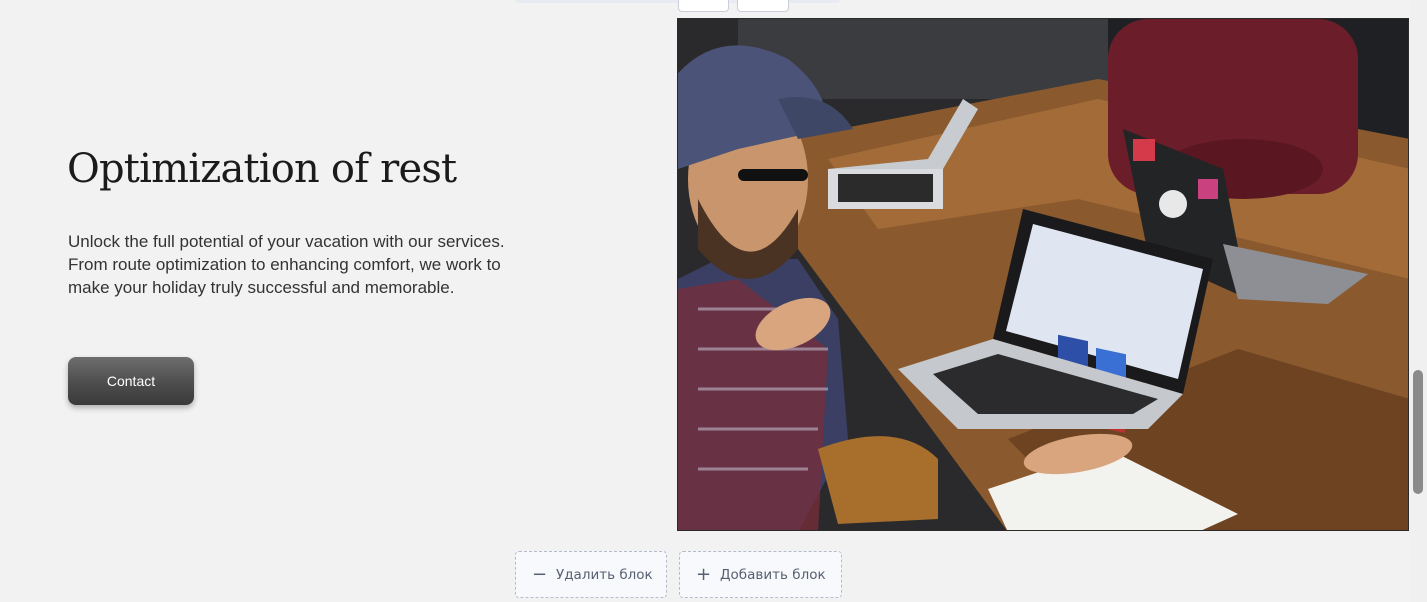 The width and height of the screenshot is (1427, 602). I want to click on minus-icon: −, so click(540, 574).